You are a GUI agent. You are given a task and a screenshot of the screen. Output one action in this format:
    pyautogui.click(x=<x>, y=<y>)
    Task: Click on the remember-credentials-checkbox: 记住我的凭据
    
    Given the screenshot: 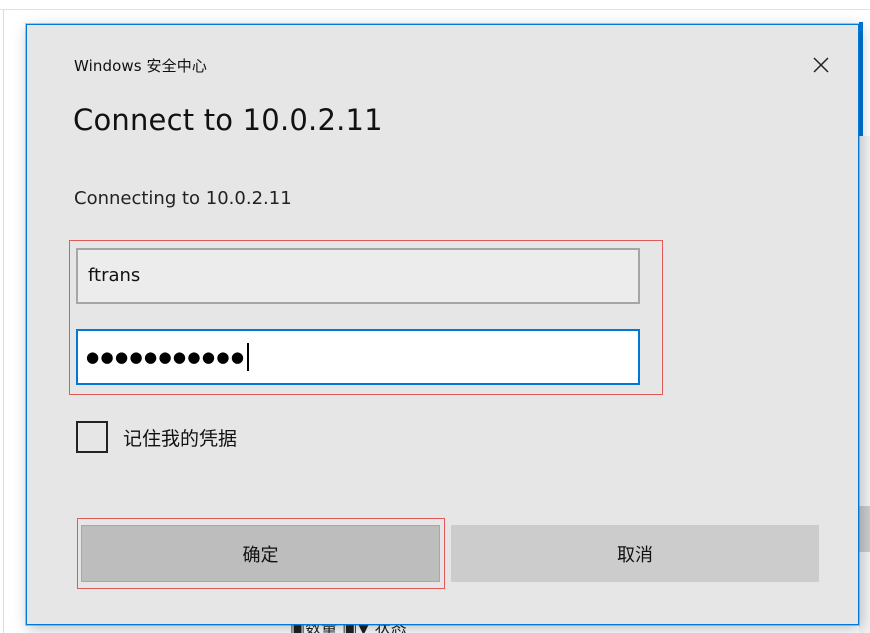 What is the action you would take?
    pyautogui.click(x=156, y=437)
    